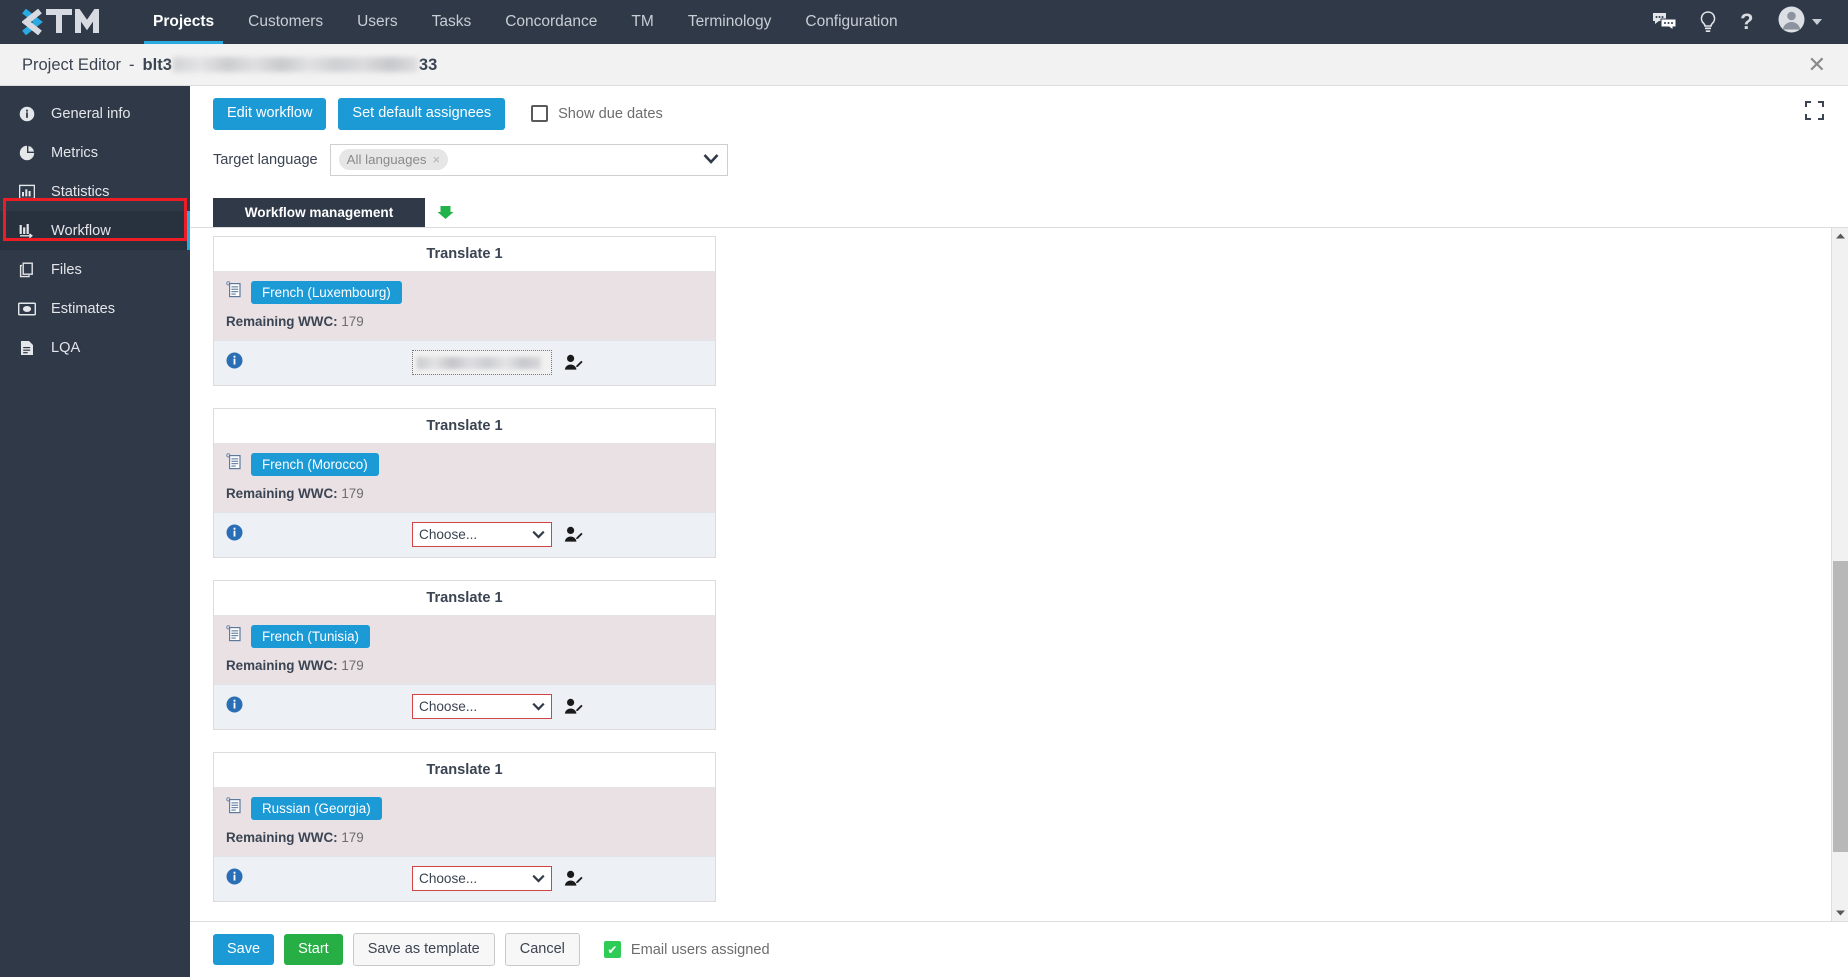 The height and width of the screenshot is (977, 1848). I want to click on sidebar-item-metrics: Metrics, so click(95, 152).